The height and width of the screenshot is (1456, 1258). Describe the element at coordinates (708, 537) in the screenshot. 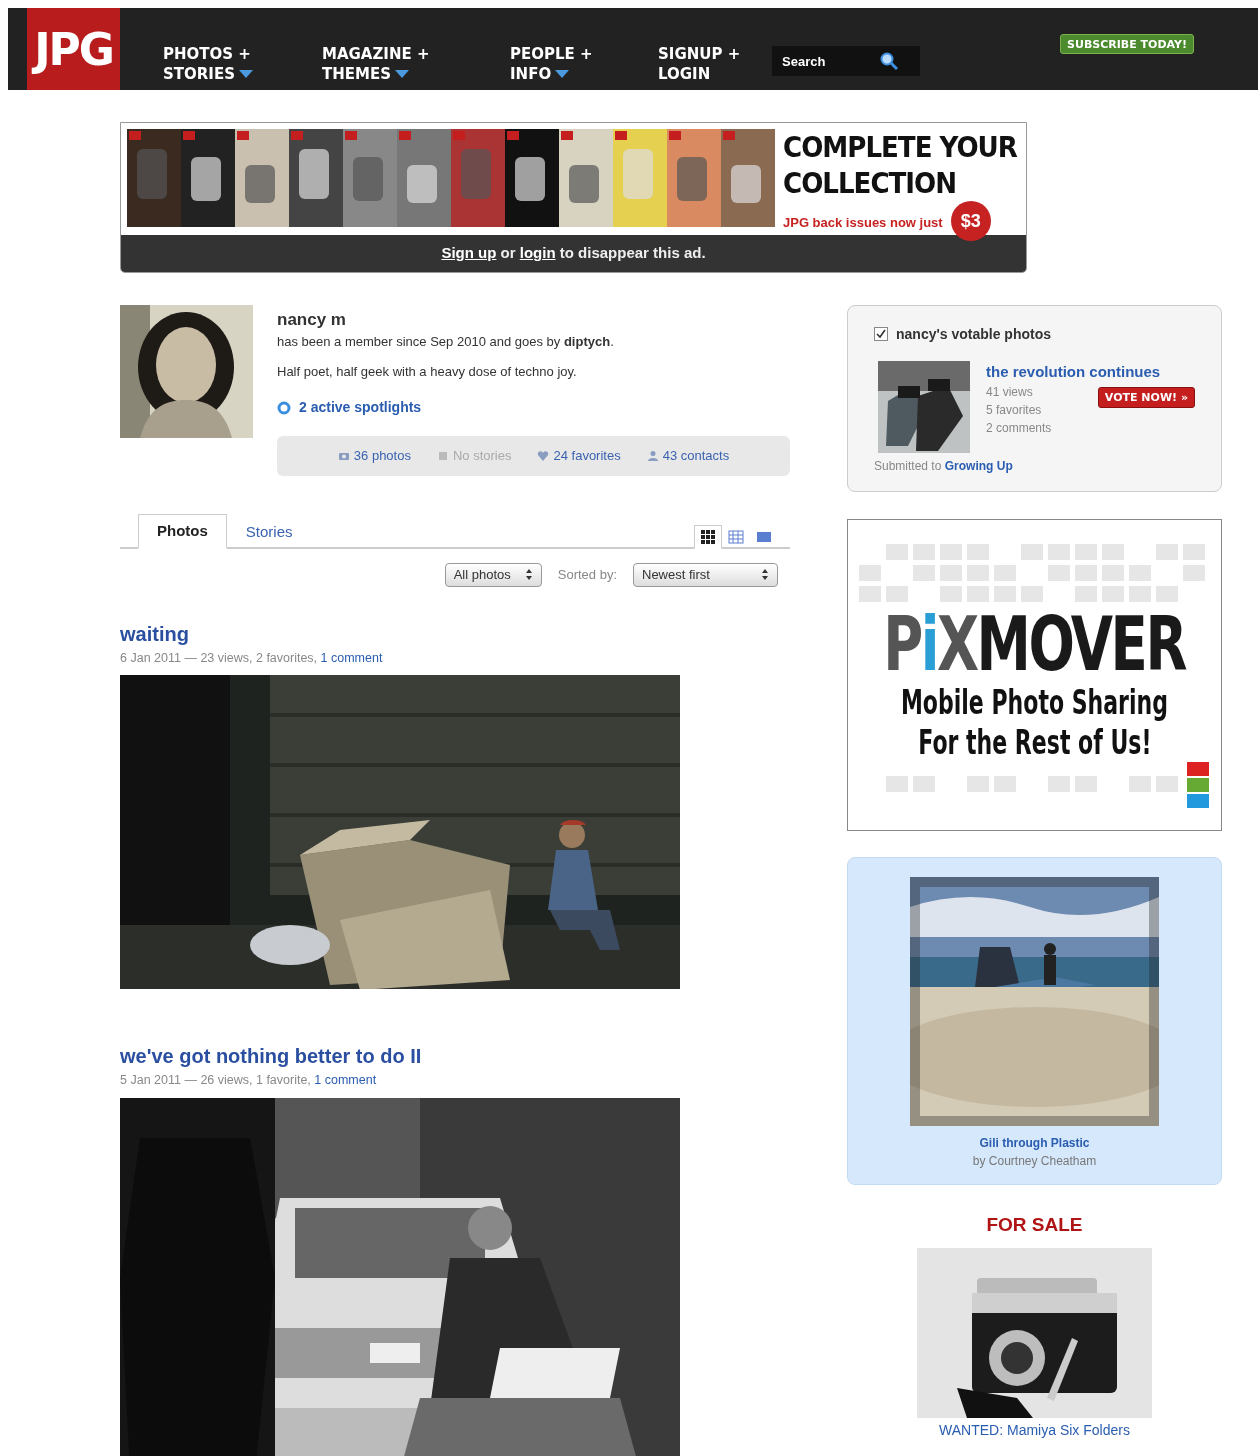

I see `grid-view-icon` at that location.